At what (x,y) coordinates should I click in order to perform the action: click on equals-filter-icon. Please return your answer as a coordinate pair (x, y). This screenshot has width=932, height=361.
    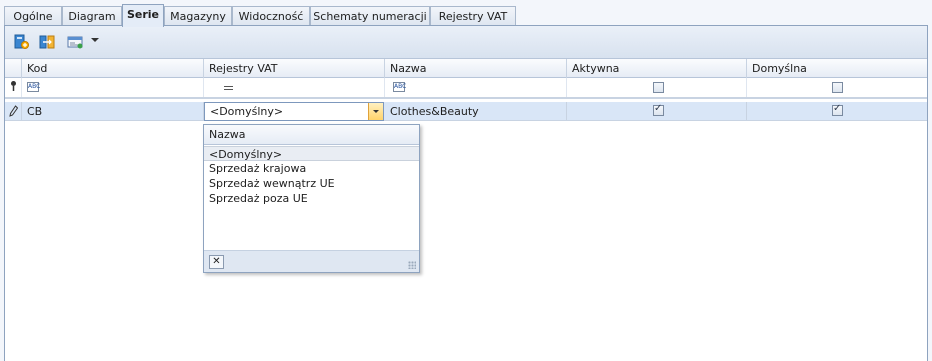
    Looking at the image, I should click on (228, 88).